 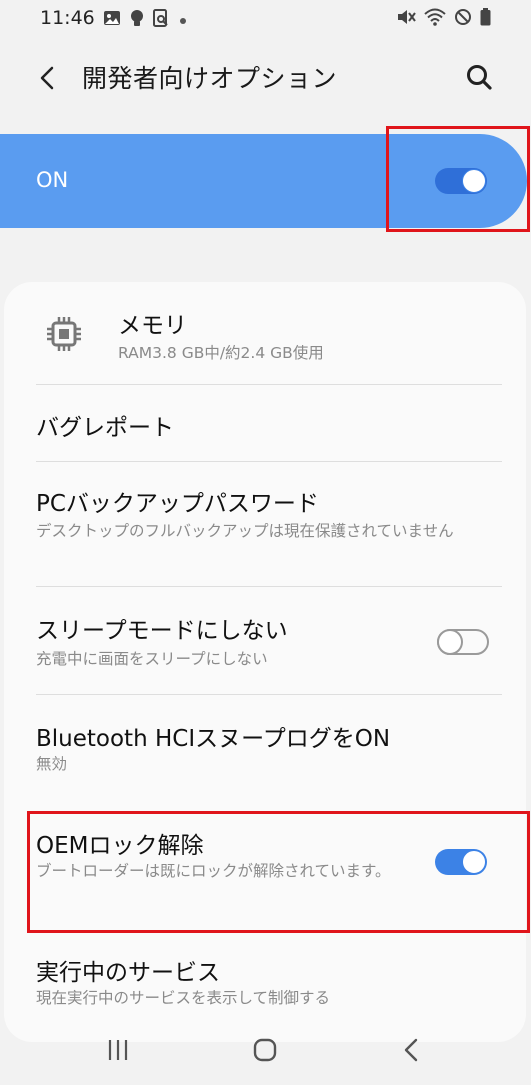 I want to click on list-item-stay-awake: スリープモードにしない 充電中に画面をスリープにしない, so click(x=265, y=640).